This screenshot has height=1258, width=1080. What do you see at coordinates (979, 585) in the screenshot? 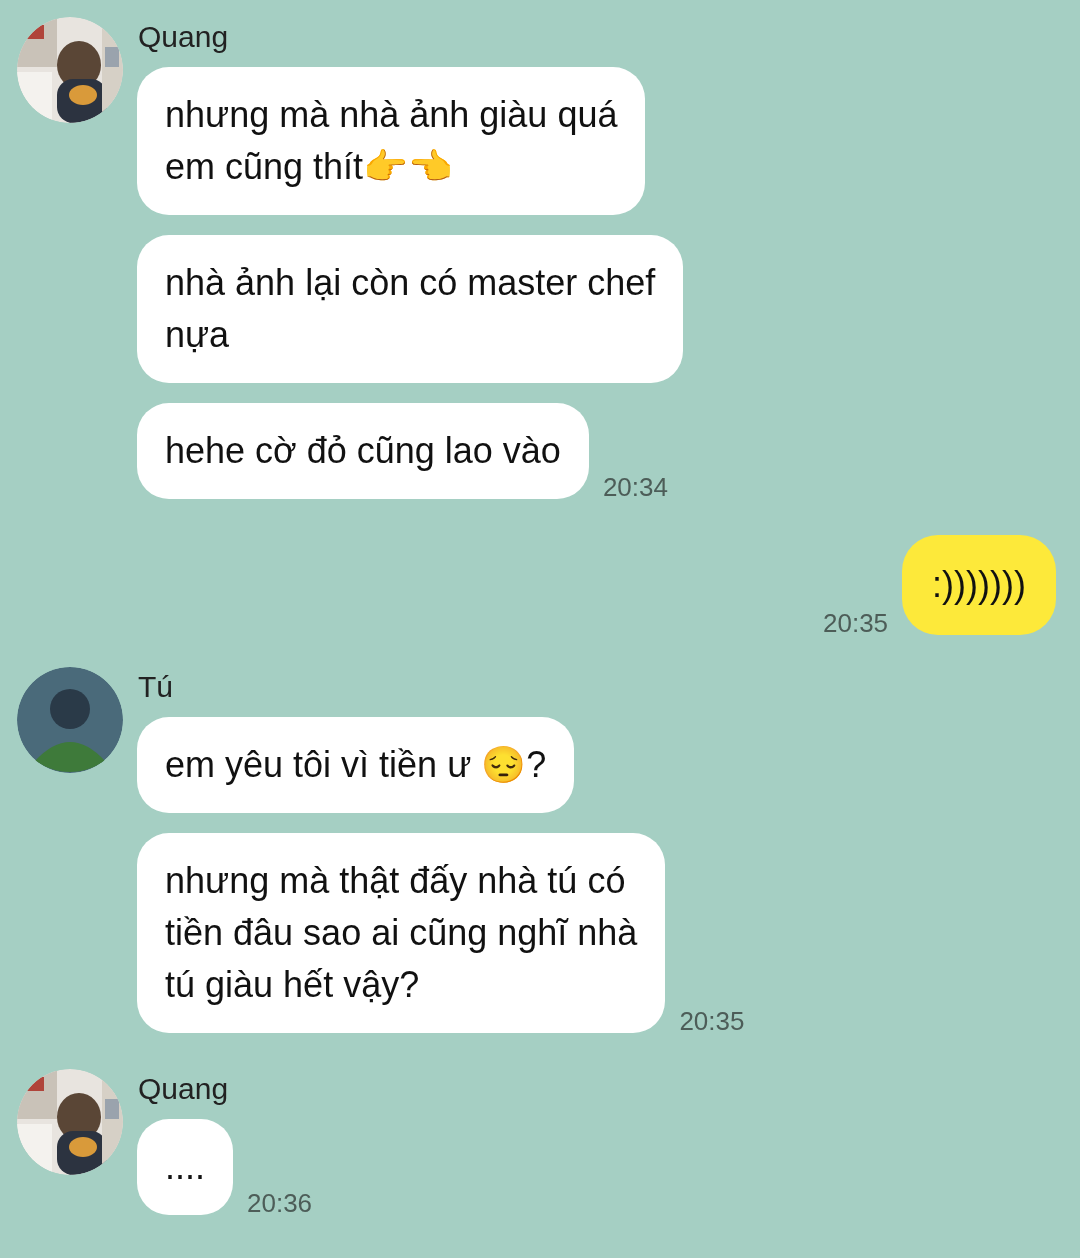
I see `message-bubble: :)))))))` at bounding box center [979, 585].